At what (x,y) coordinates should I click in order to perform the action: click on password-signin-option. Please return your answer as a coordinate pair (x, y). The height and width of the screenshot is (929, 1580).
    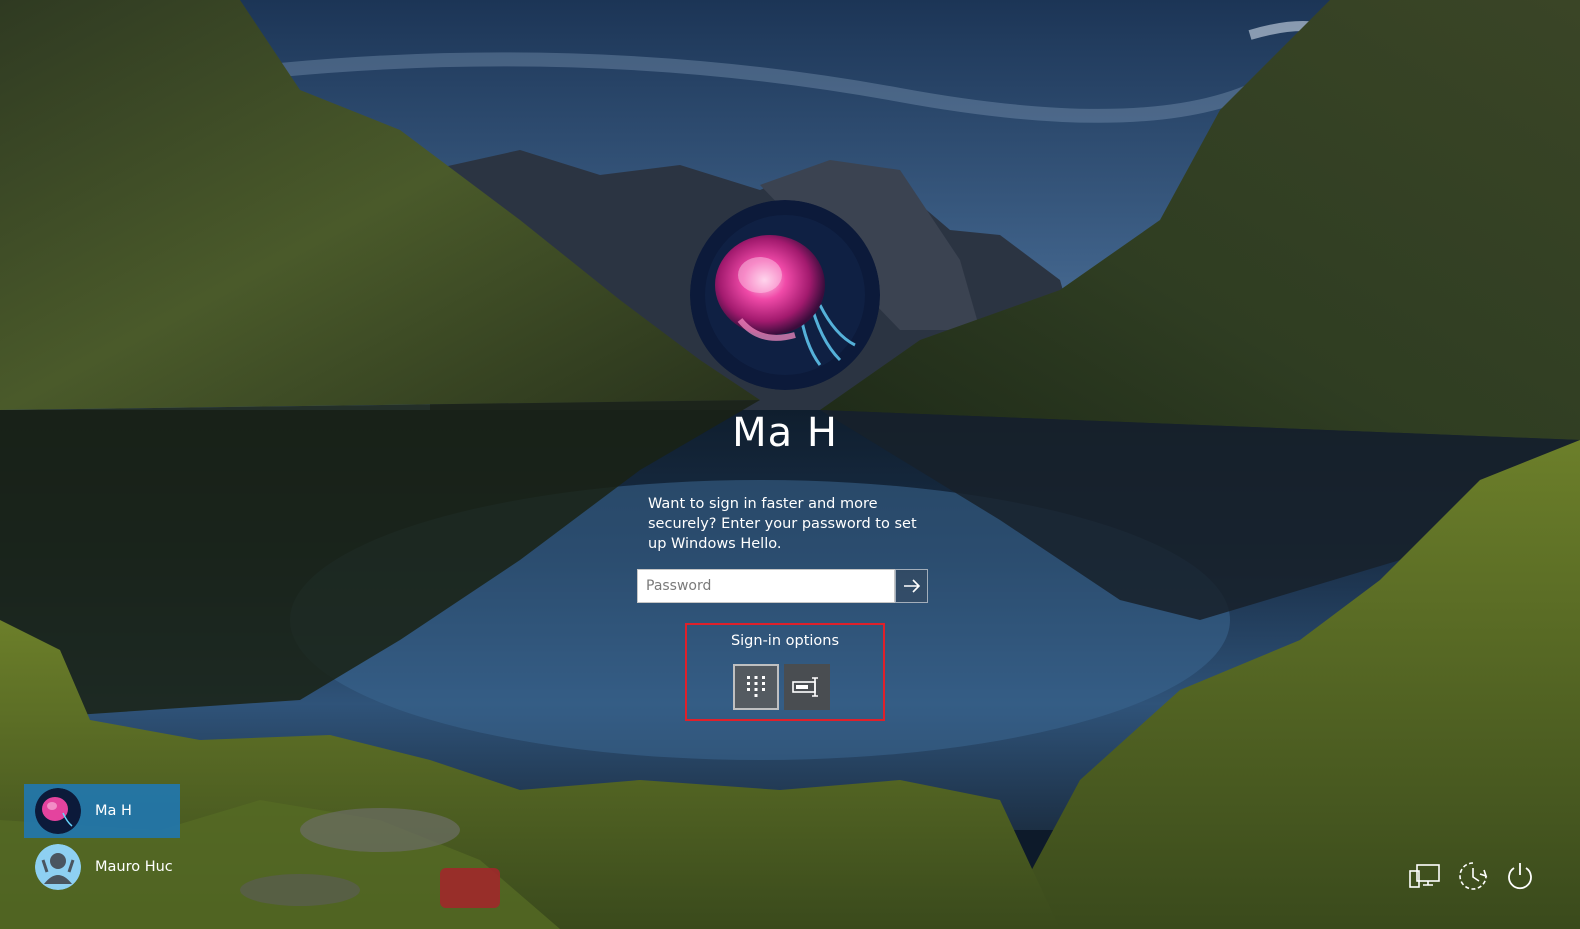
    Looking at the image, I should click on (807, 687).